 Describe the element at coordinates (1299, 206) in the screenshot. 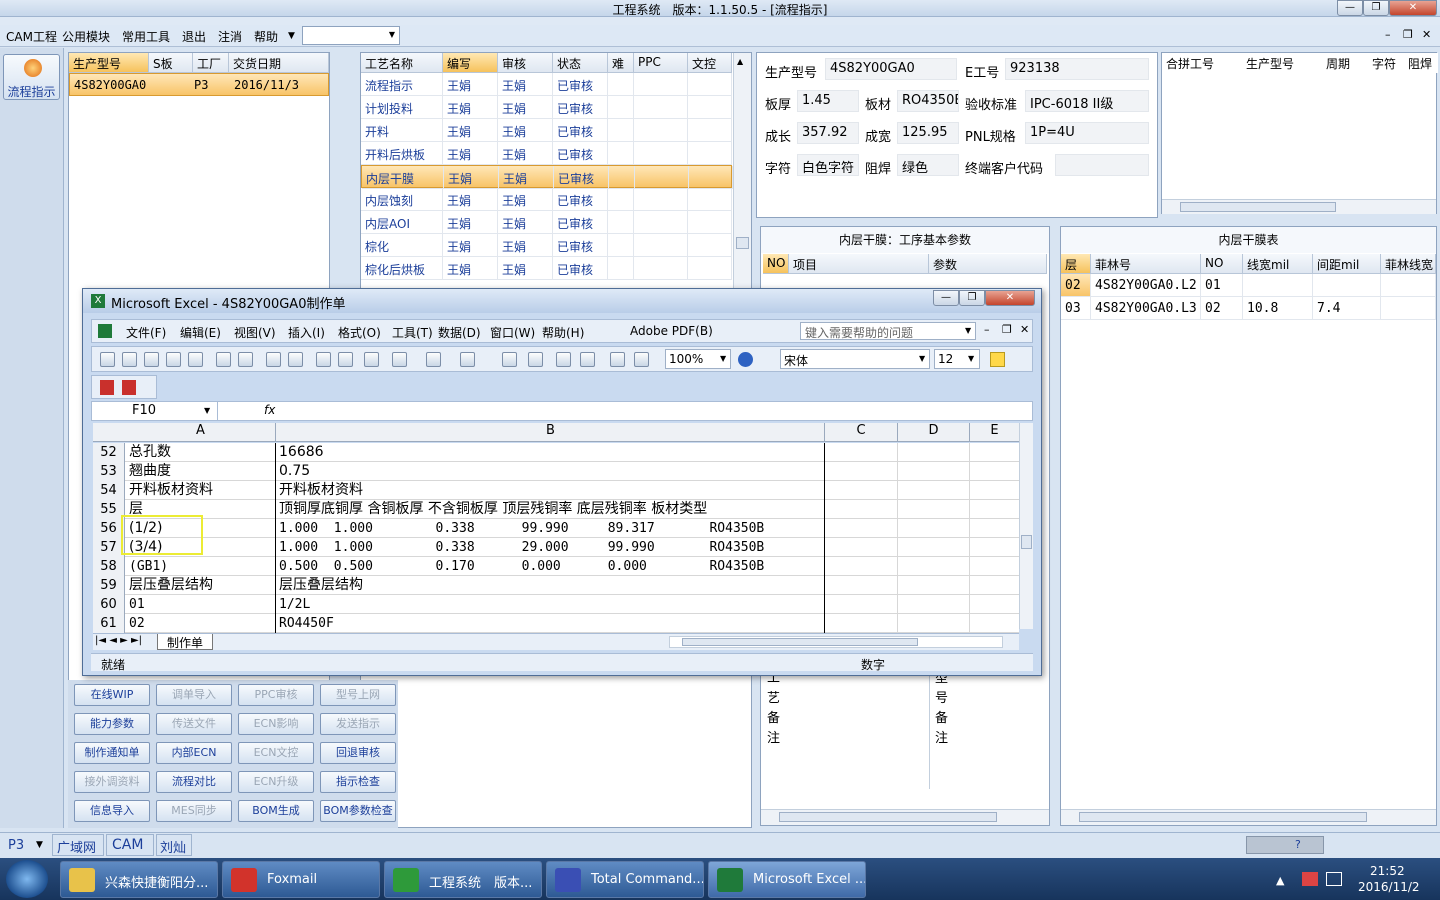

I see `merge-scrollbar` at that location.